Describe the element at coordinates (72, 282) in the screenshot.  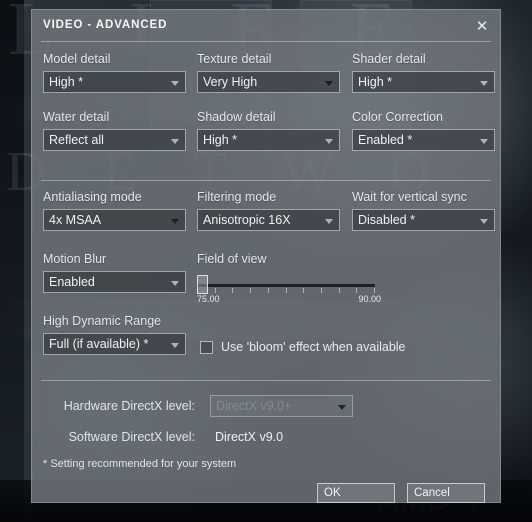
I see `value-motion-blur: Enabled` at that location.